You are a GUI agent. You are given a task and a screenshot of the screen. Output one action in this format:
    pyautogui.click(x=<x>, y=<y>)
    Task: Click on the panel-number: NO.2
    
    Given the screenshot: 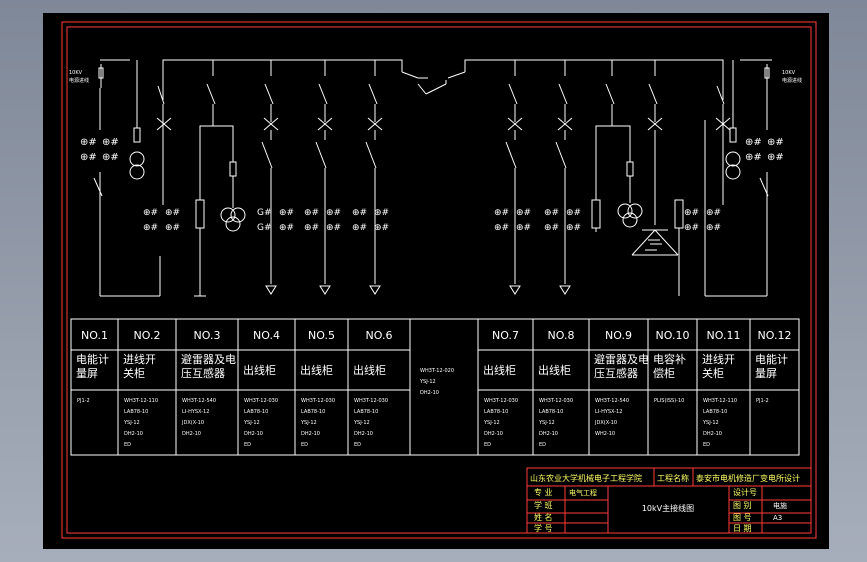 What is the action you would take?
    pyautogui.click(x=147, y=335)
    